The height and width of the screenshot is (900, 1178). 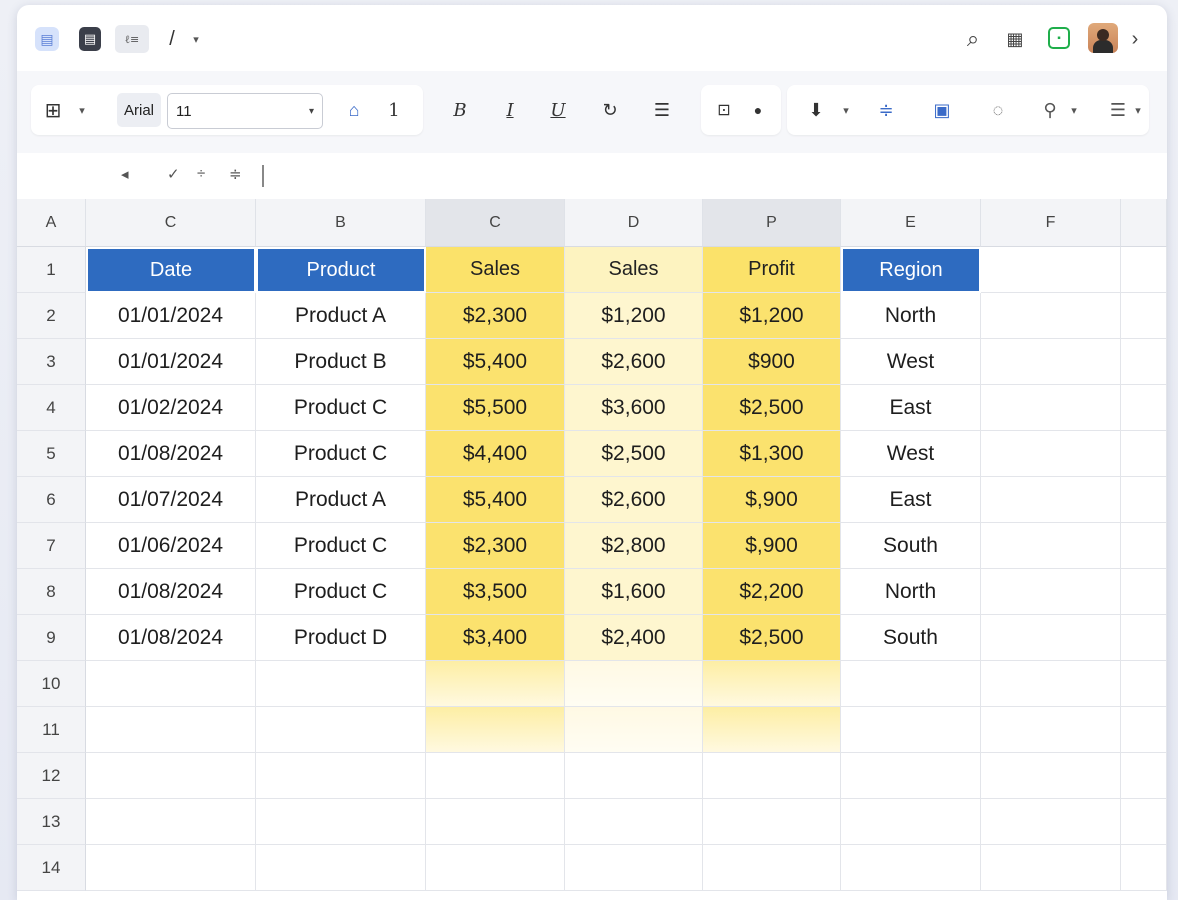 What do you see at coordinates (816, 110) in the screenshot?
I see `download-icon: ⬇` at bounding box center [816, 110].